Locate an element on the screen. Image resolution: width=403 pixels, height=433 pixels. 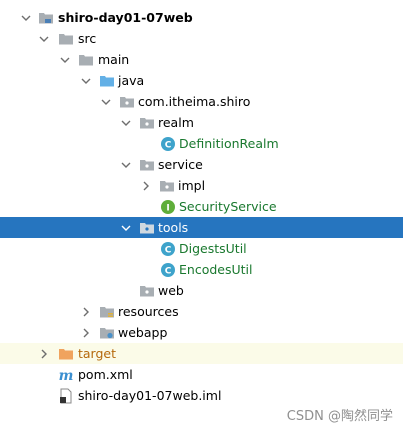
tree-node-digests-util: C DigestsUtil is located at coordinates (201, 248).